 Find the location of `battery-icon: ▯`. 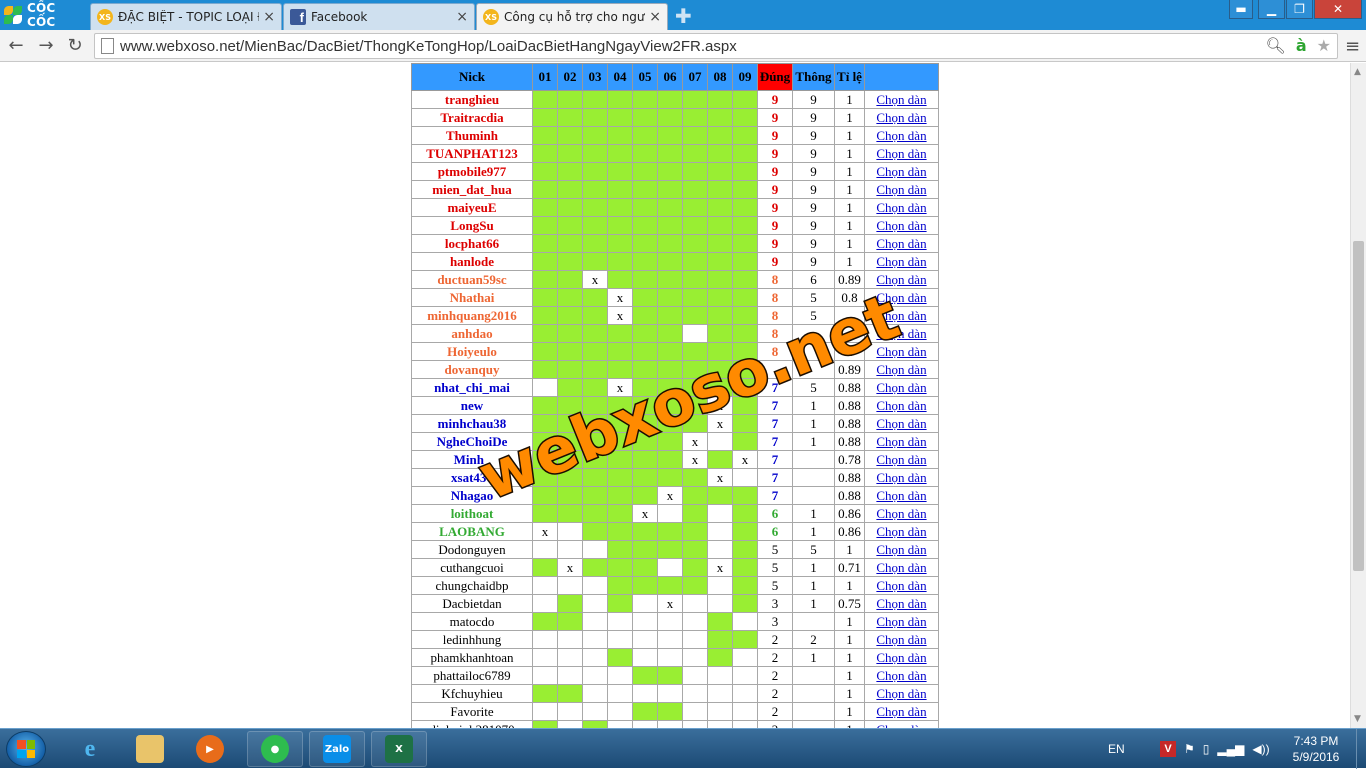

battery-icon: ▯ is located at coordinates (1206, 749).